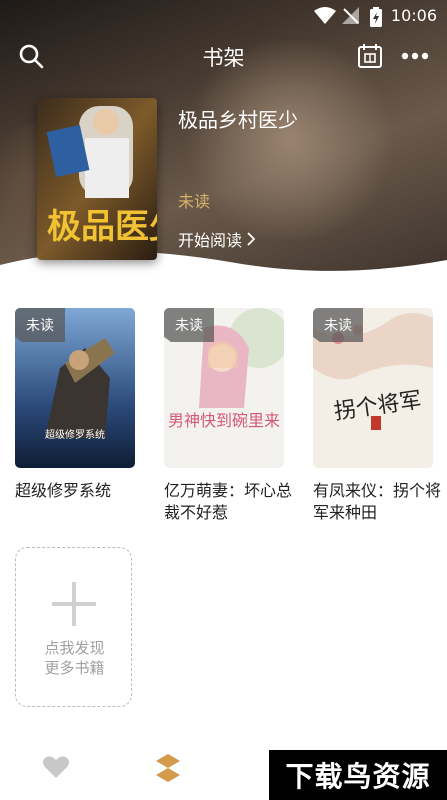  What do you see at coordinates (376, 17) in the screenshot?
I see `battery-charging-icon` at bounding box center [376, 17].